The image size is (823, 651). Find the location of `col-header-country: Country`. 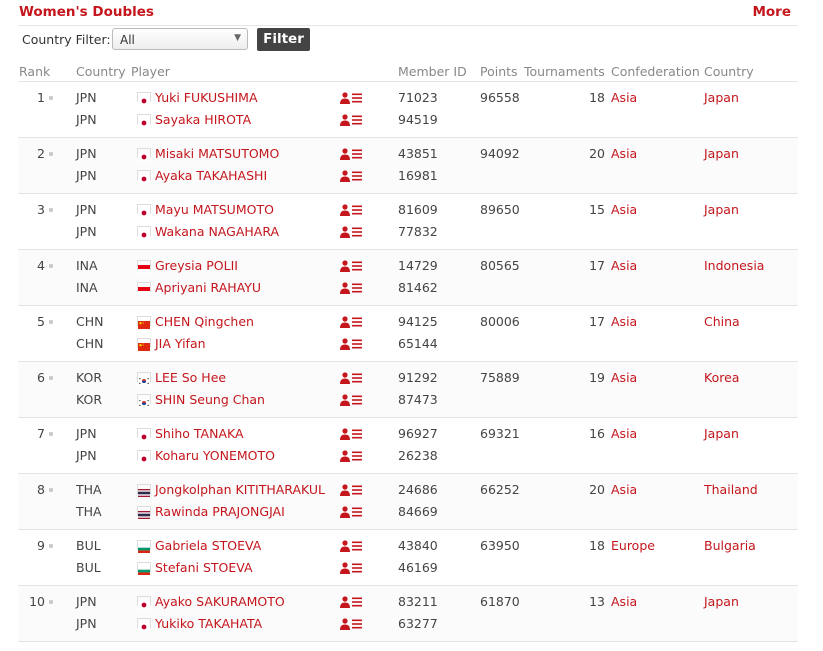

col-header-country: Country is located at coordinates (101, 71).